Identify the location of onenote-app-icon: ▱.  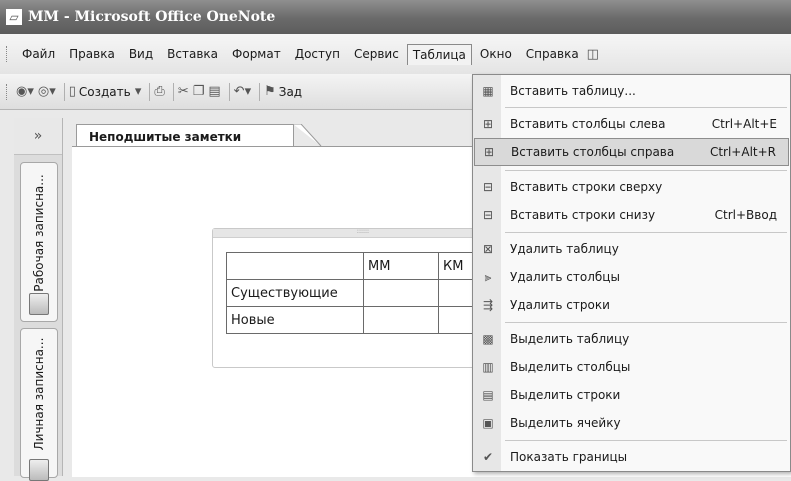
(14, 17).